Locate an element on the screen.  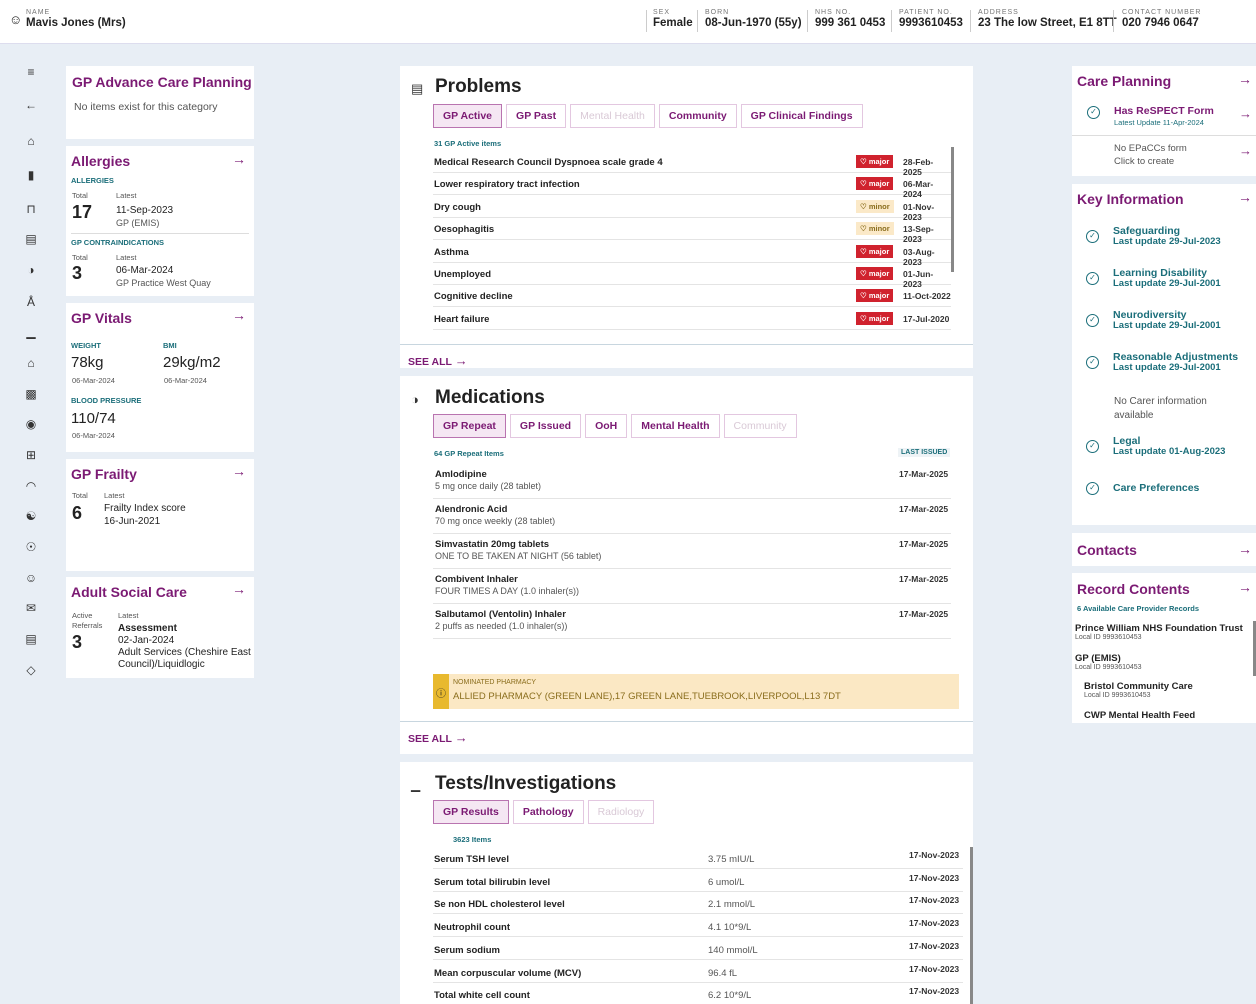
medical-kit-icon: ⊞ is located at coordinates (31, 455).